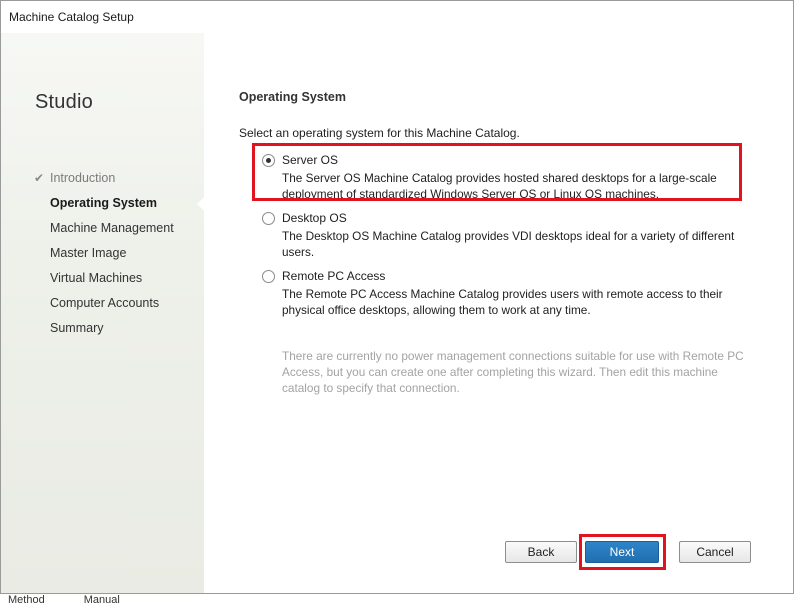 The height and width of the screenshot is (606, 794). I want to click on background-label-method: Method, so click(26, 600).